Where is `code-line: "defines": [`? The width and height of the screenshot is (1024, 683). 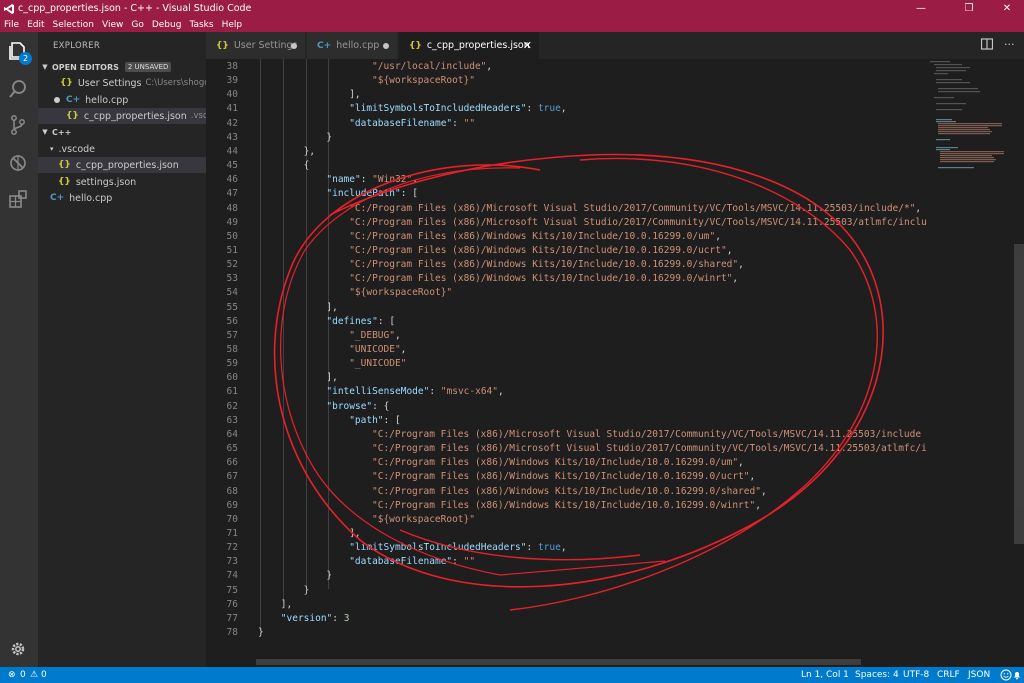 code-line: "defines": [ is located at coordinates (360, 321).